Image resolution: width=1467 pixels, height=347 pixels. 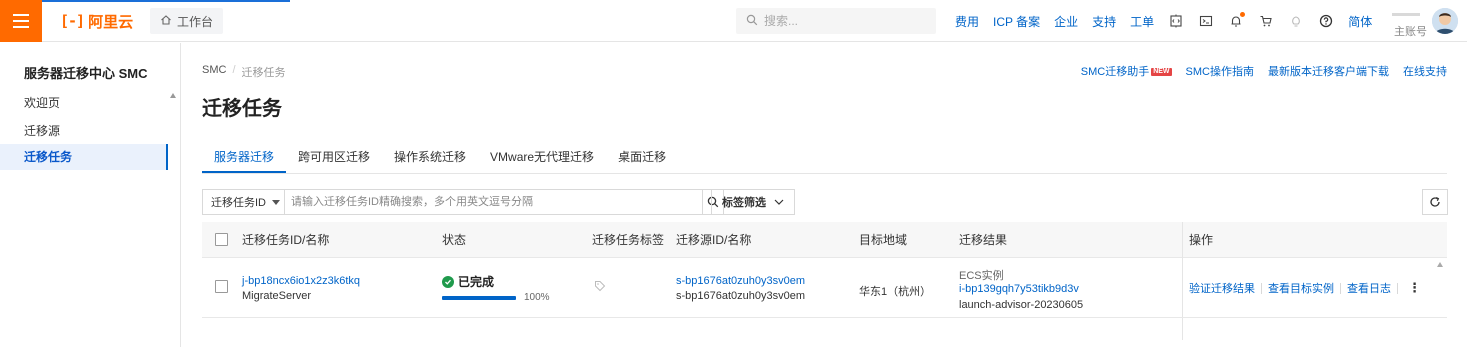 I want to click on new-badge: NEW, so click(x=1161, y=72).